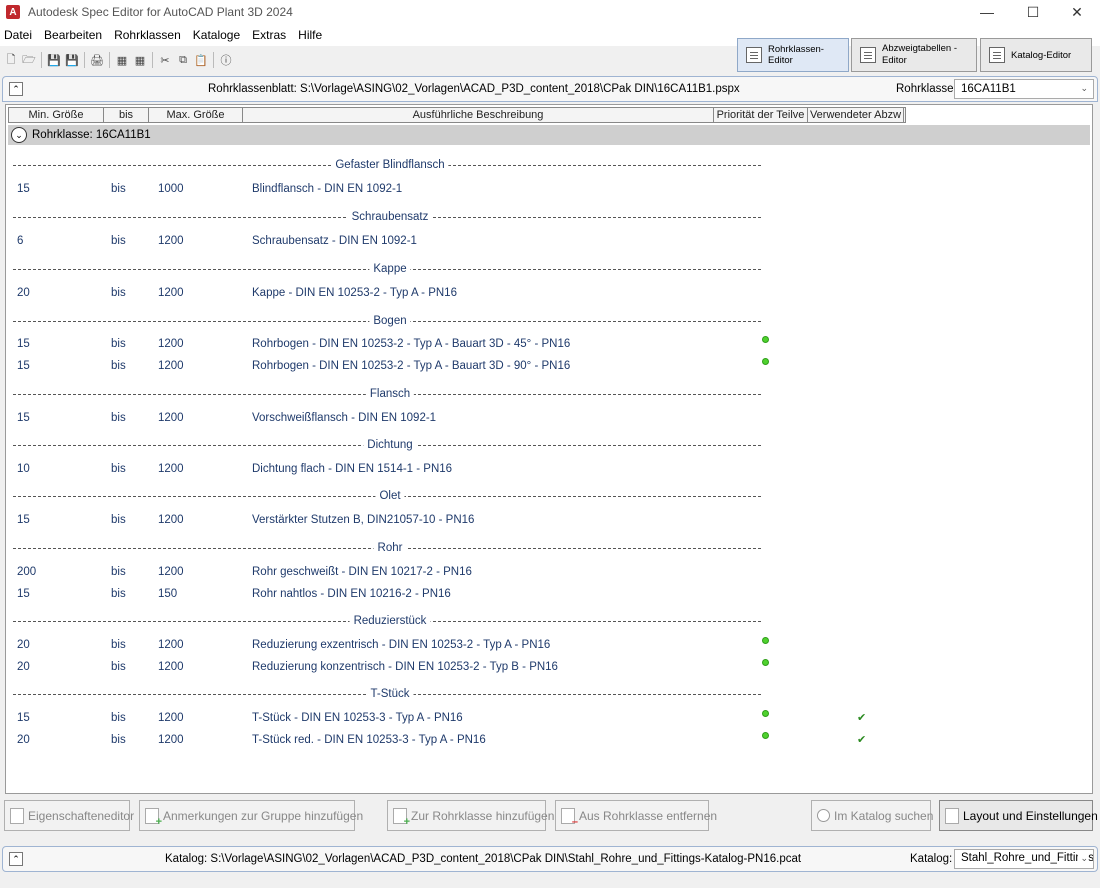  I want to click on maximize-icon: ☐, so click(1033, 12).